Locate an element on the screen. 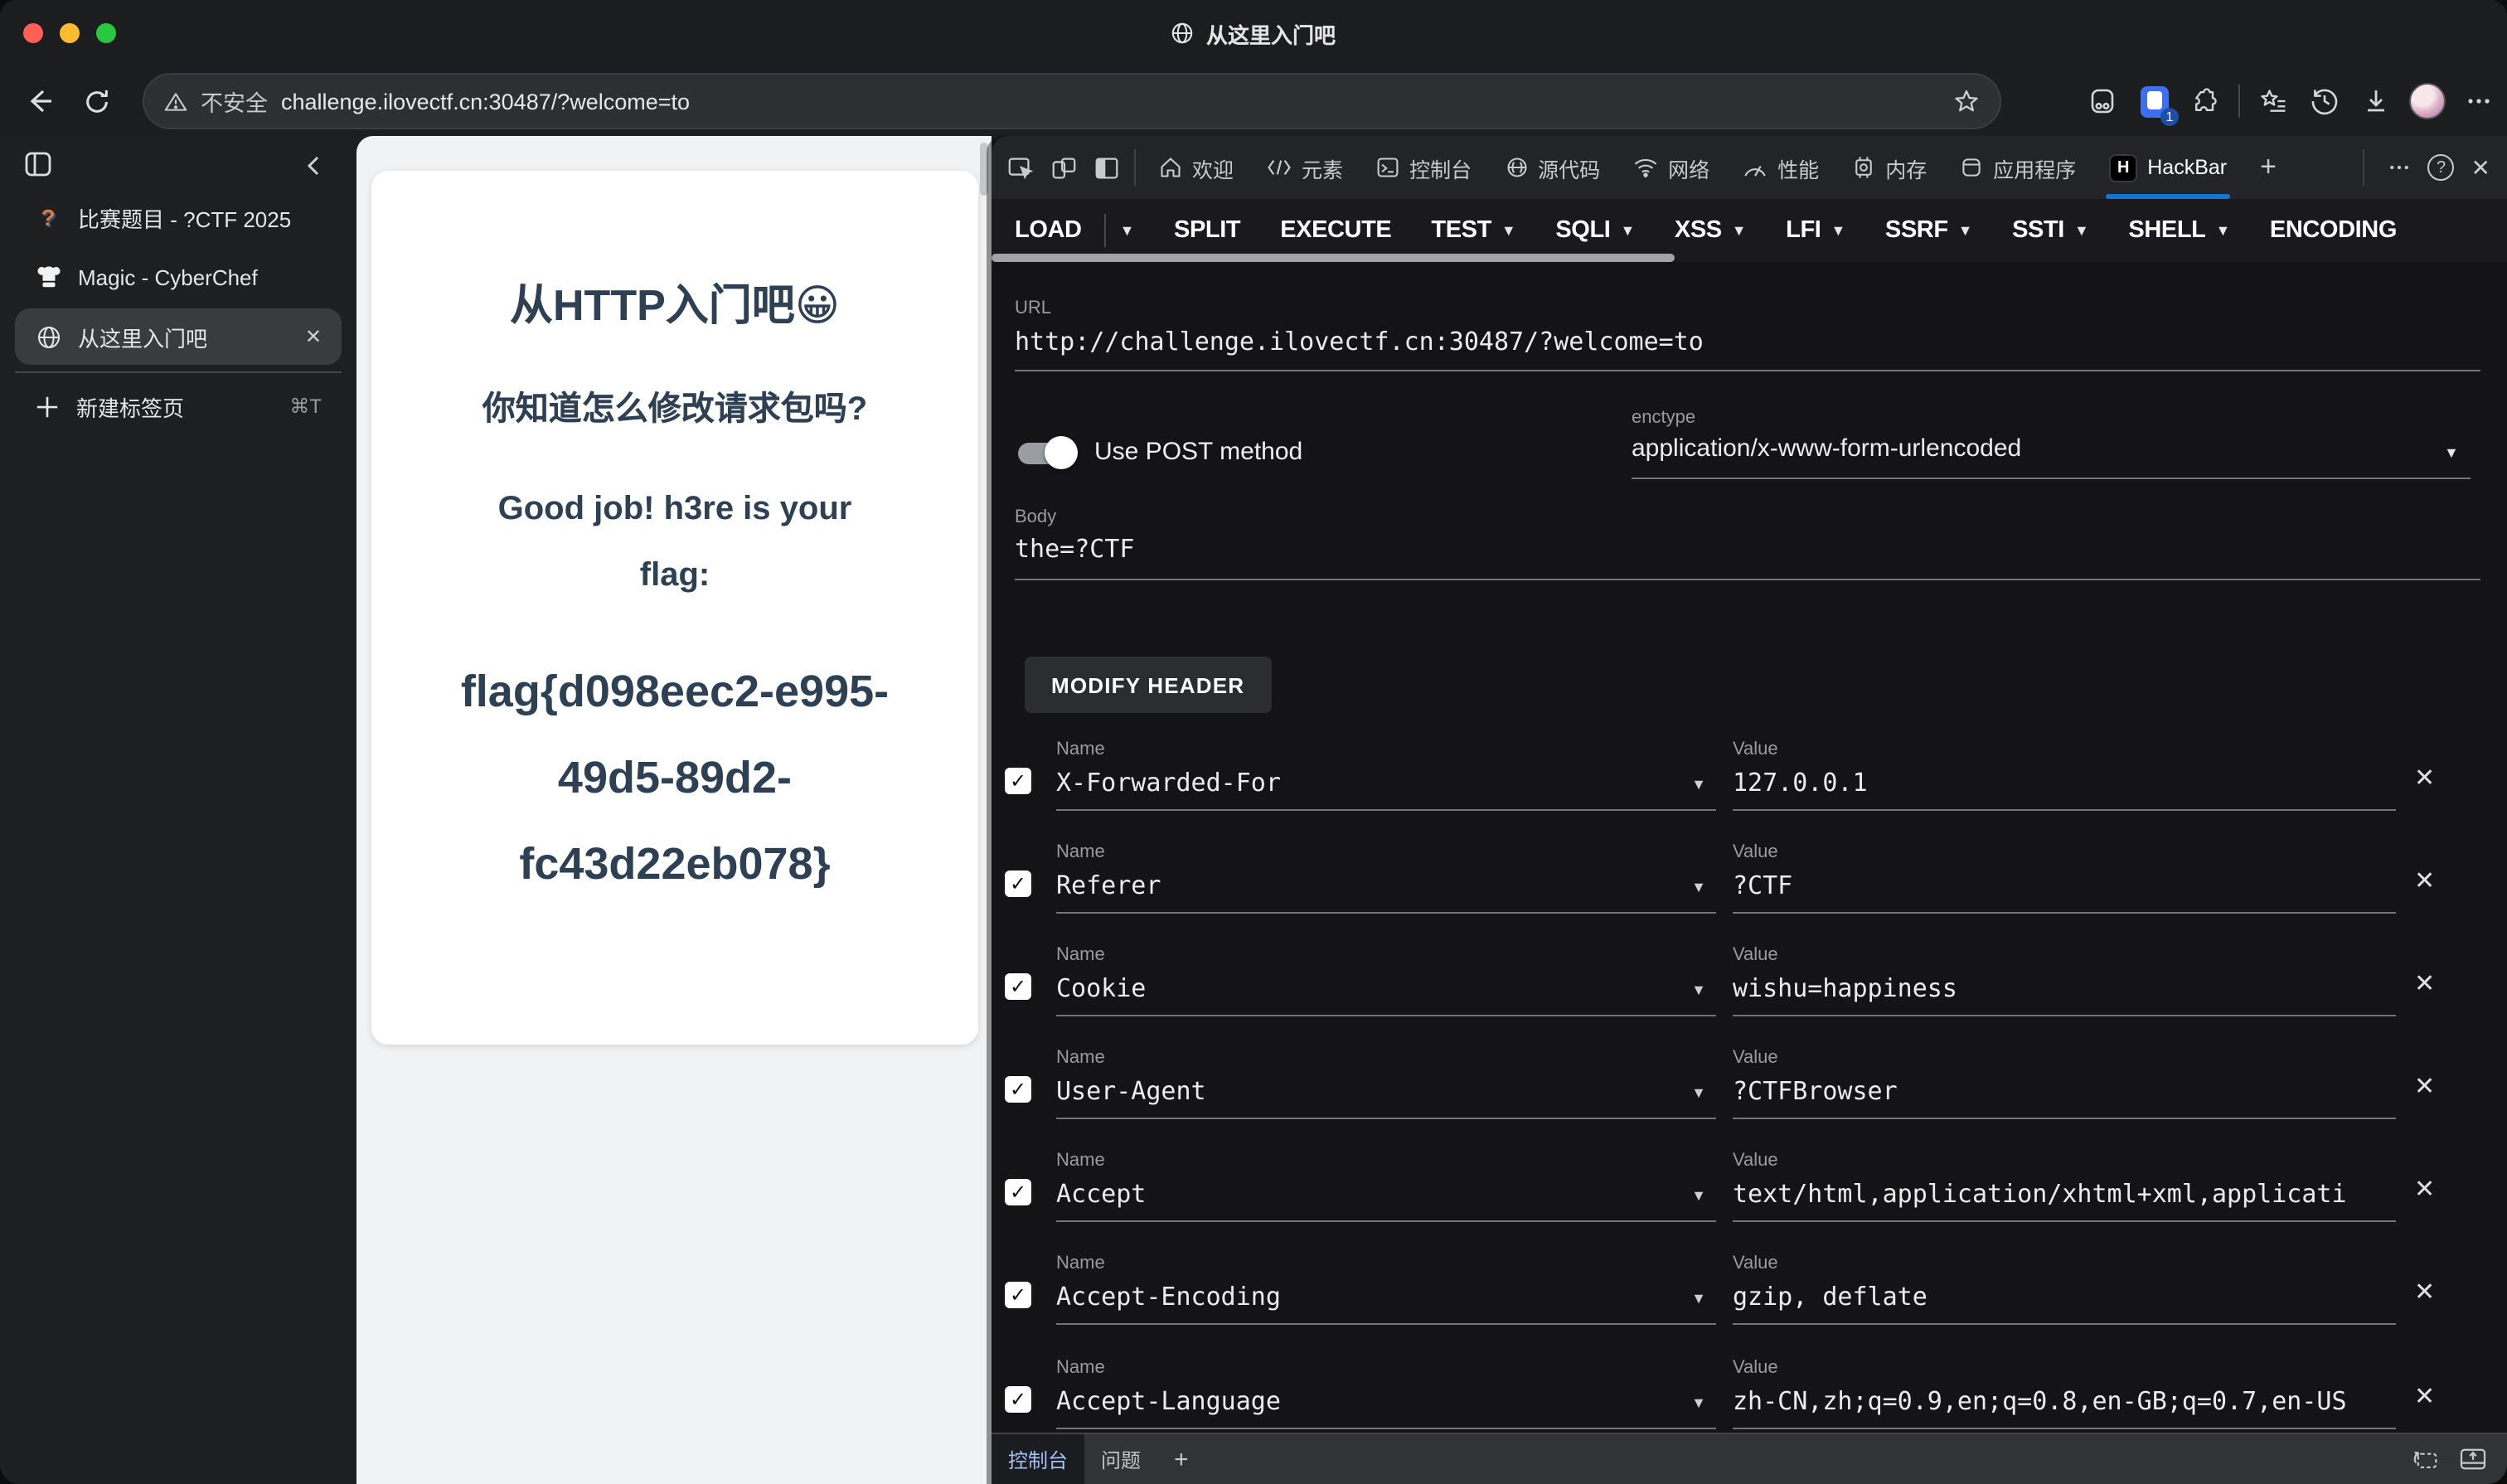 Image resolution: width=2507 pixels, height=1484 pixels. expand-drawer-icon is located at coordinates (2473, 1460).